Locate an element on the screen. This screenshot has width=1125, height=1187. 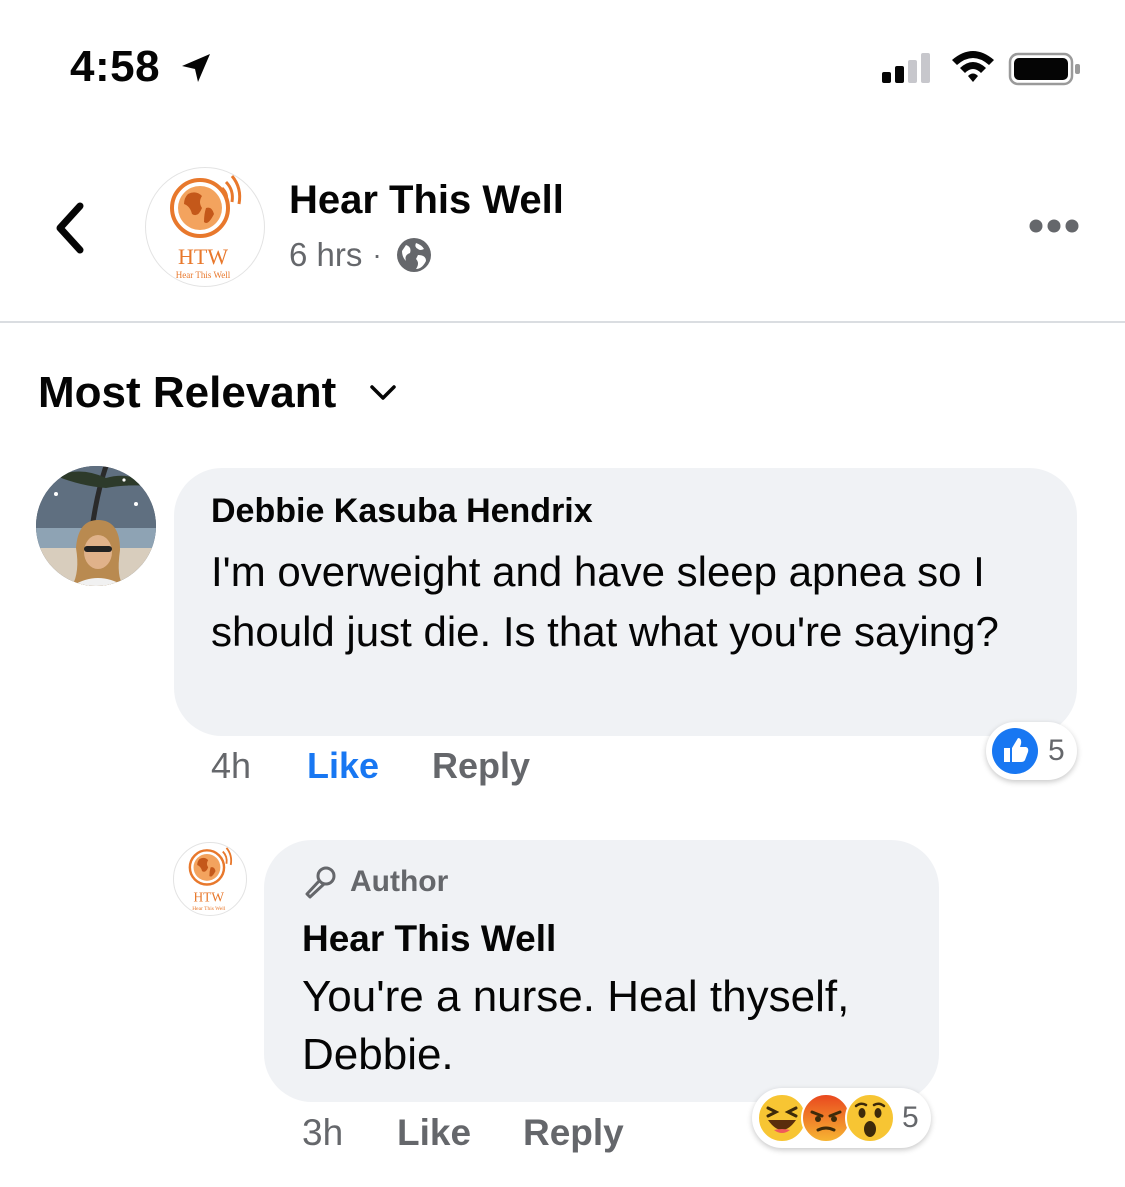
globe-icon is located at coordinates (413, 255).